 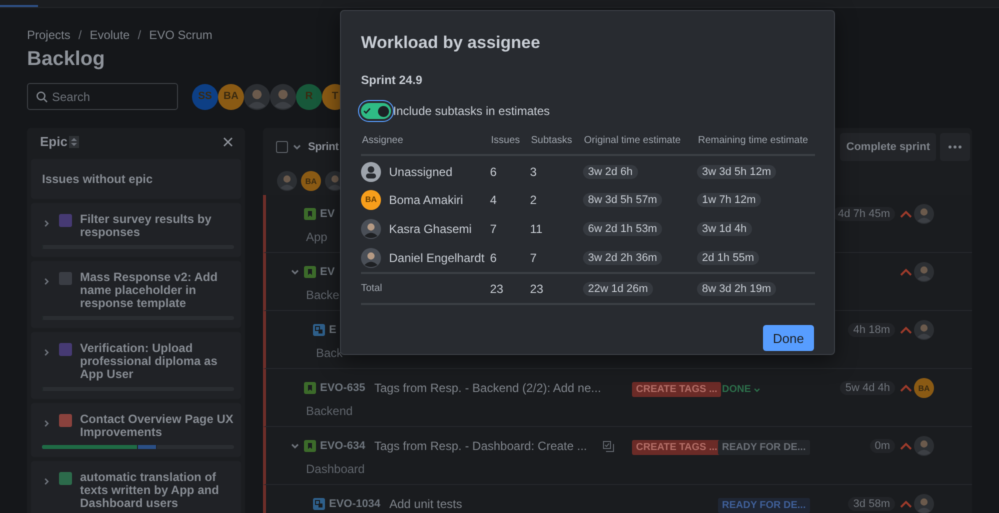 I want to click on epic-card: Contact Overview Page UX Improvements, so click(x=136, y=430).